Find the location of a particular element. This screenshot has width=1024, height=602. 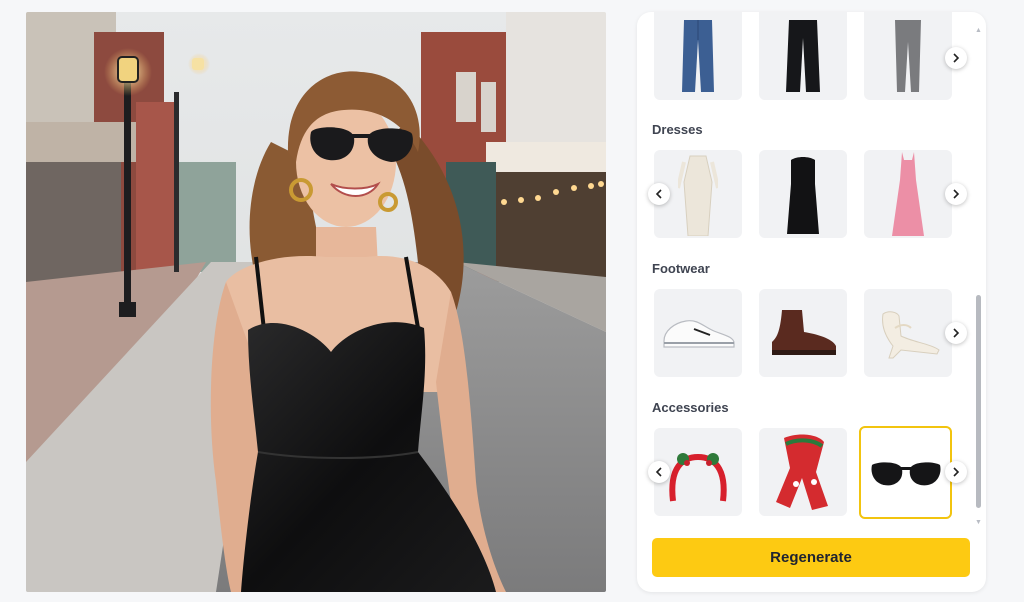

footwear-next-arrow is located at coordinates (956, 333).